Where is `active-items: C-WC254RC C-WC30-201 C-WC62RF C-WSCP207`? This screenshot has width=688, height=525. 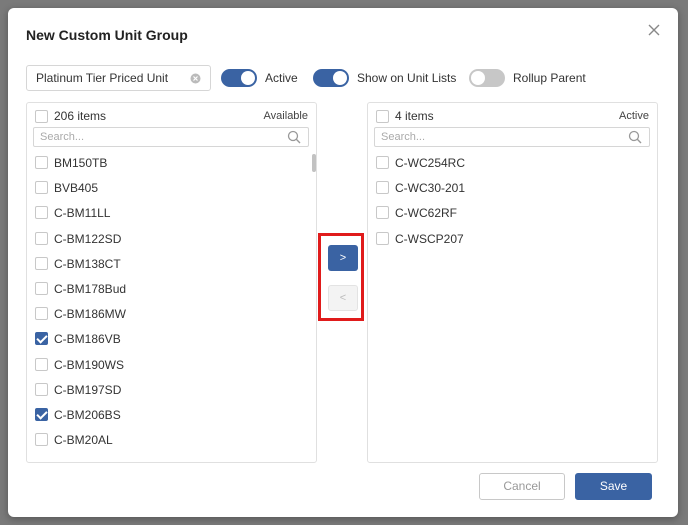
active-items: C-WC254RC C-WC30-201 C-WC62RF C-WSCP207 is located at coordinates (512, 204).